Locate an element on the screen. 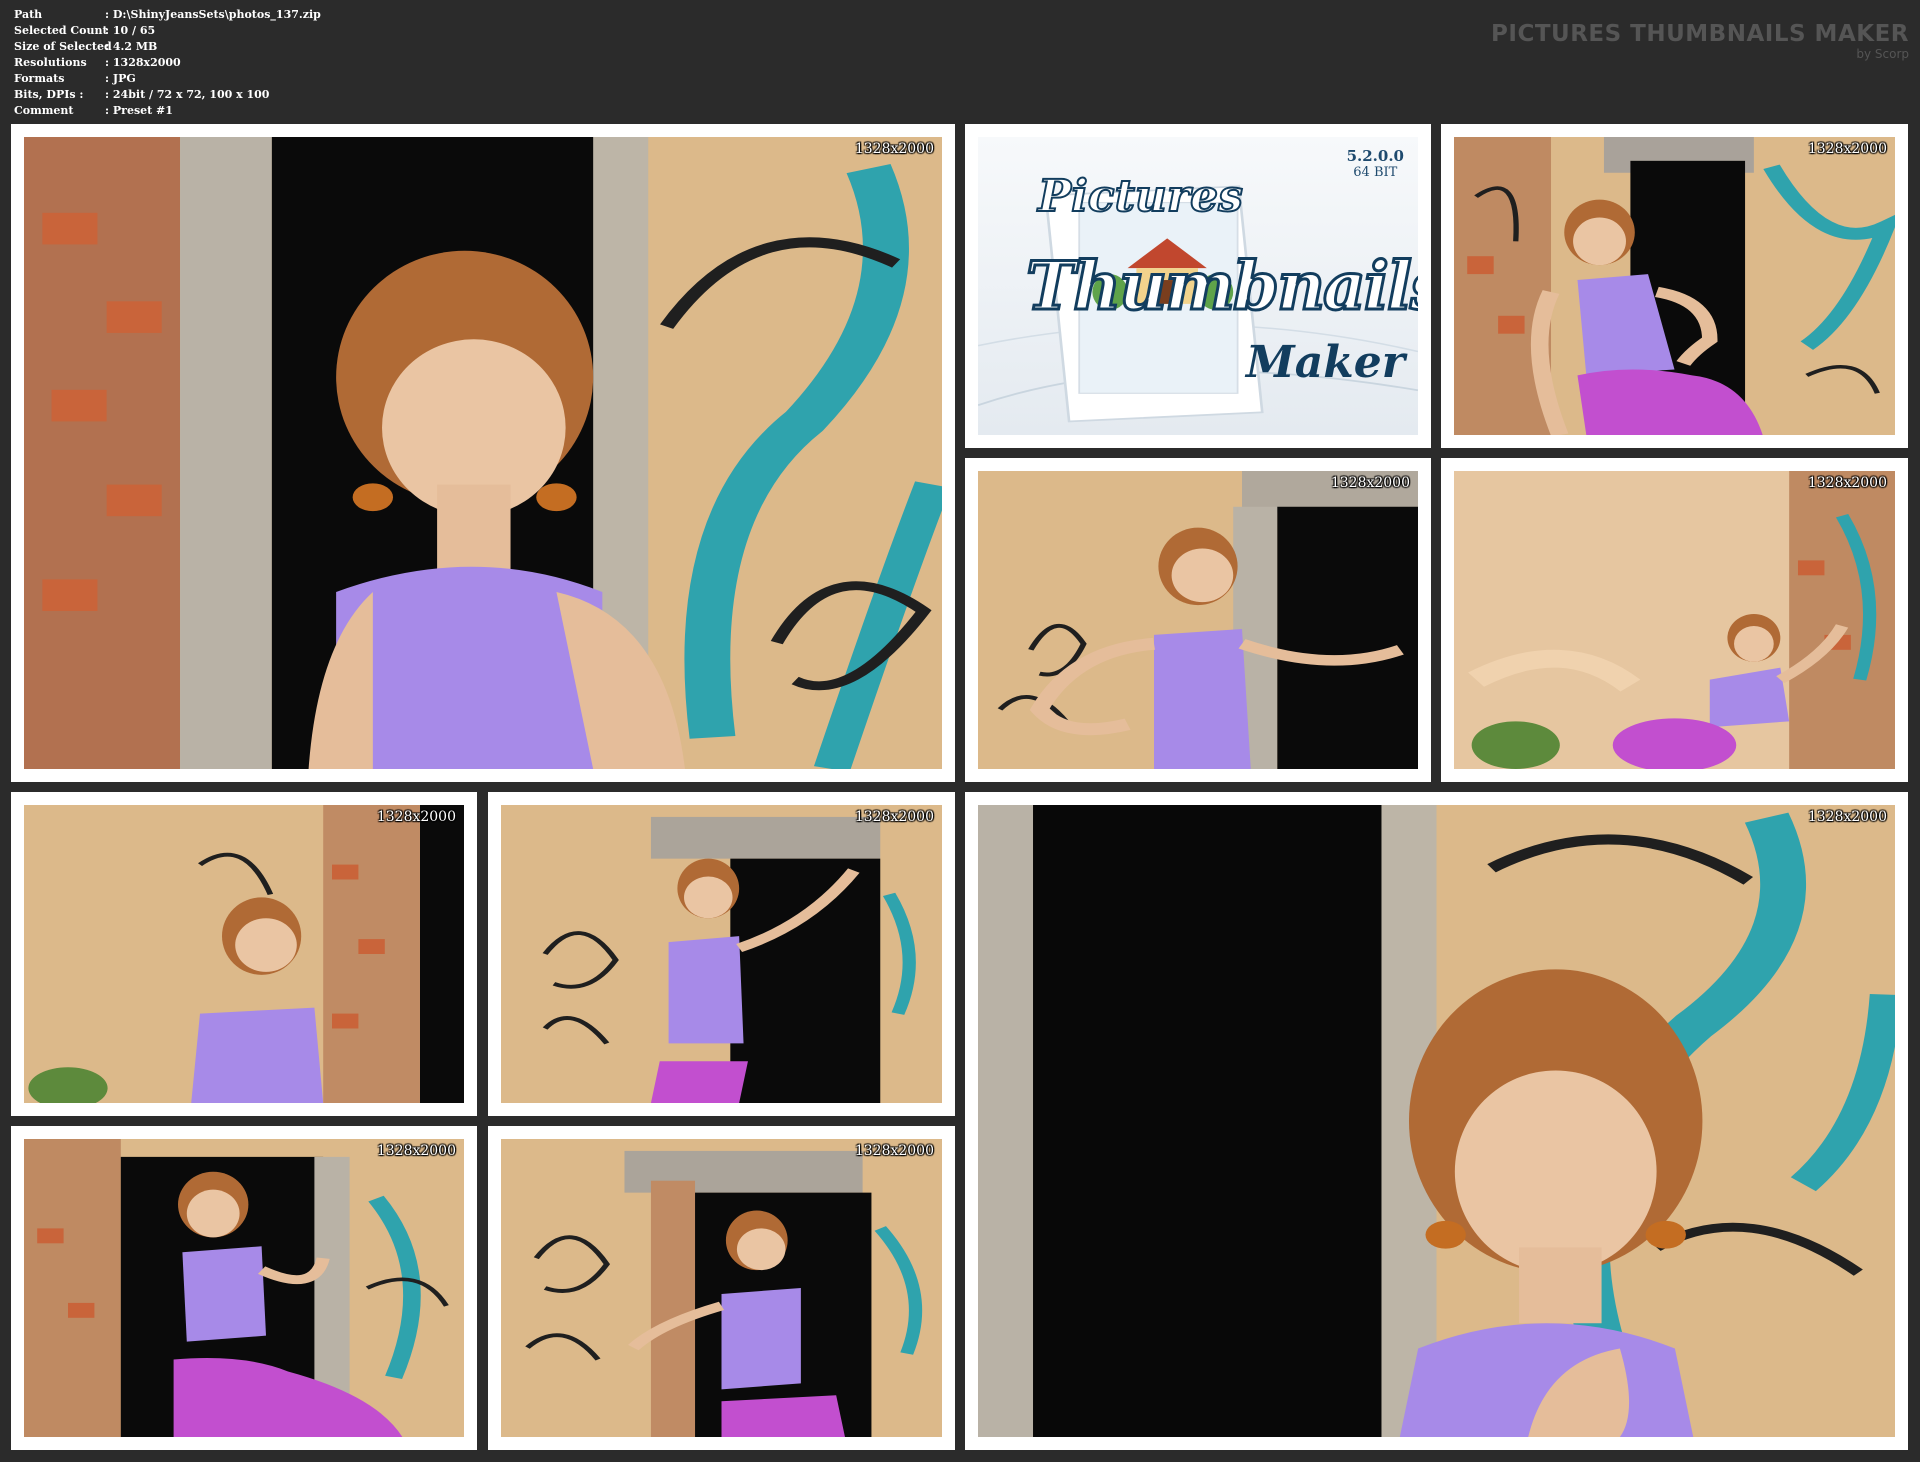 The width and height of the screenshot is (1920, 1462). app-brand: PICTURES THUMBNAILS MAKER by Scorp is located at coordinates (1700, 40).